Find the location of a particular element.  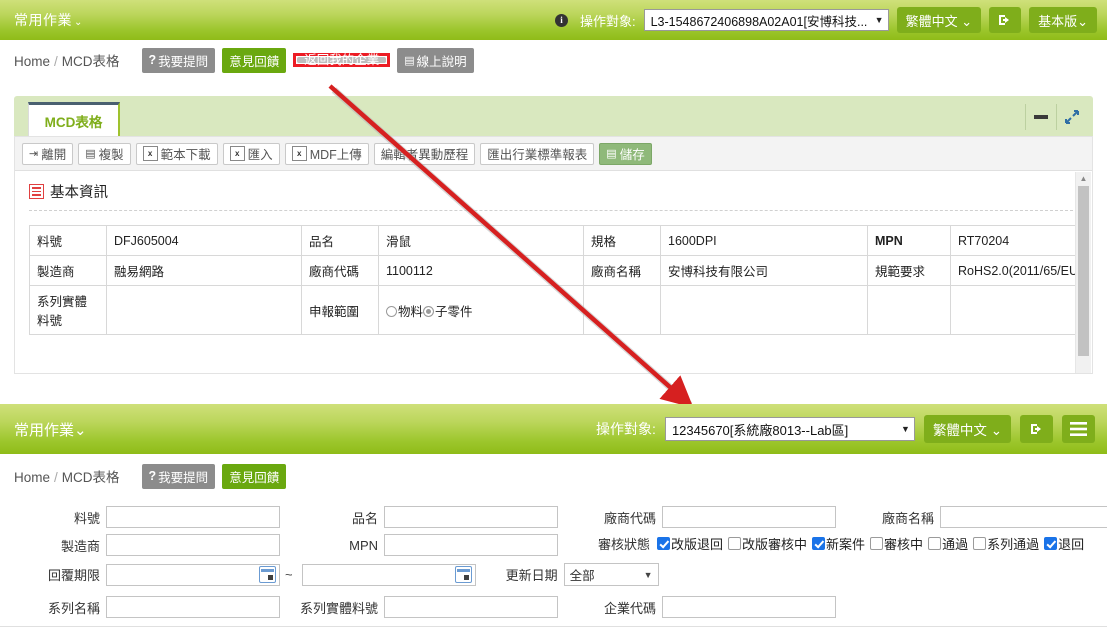

exit-label: 離開 is located at coordinates (54, 155).